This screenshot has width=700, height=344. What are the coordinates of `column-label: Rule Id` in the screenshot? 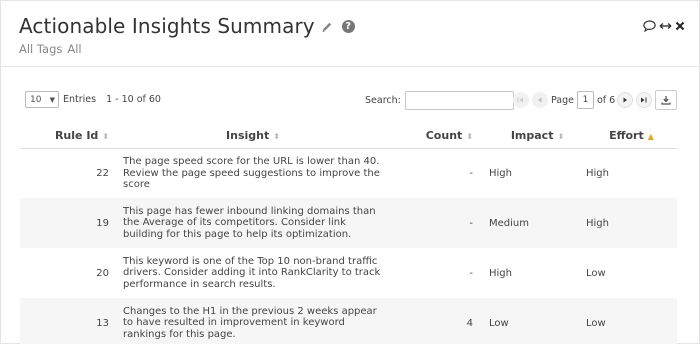 It's located at (76, 136).